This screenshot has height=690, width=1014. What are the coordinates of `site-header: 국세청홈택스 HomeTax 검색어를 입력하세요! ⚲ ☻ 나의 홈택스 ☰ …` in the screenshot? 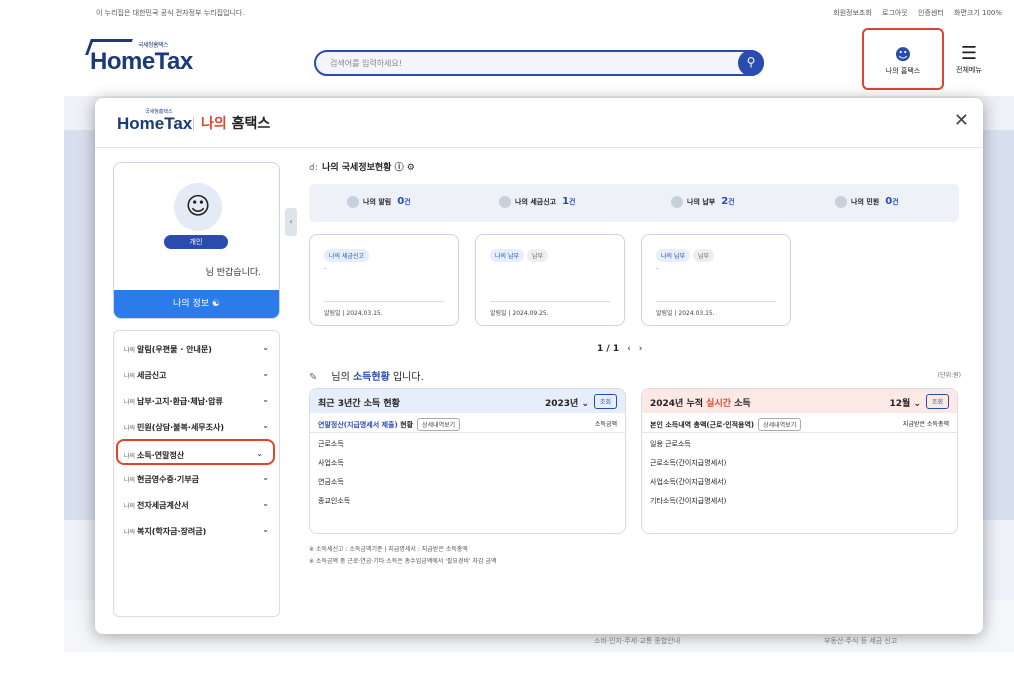 It's located at (539, 61).